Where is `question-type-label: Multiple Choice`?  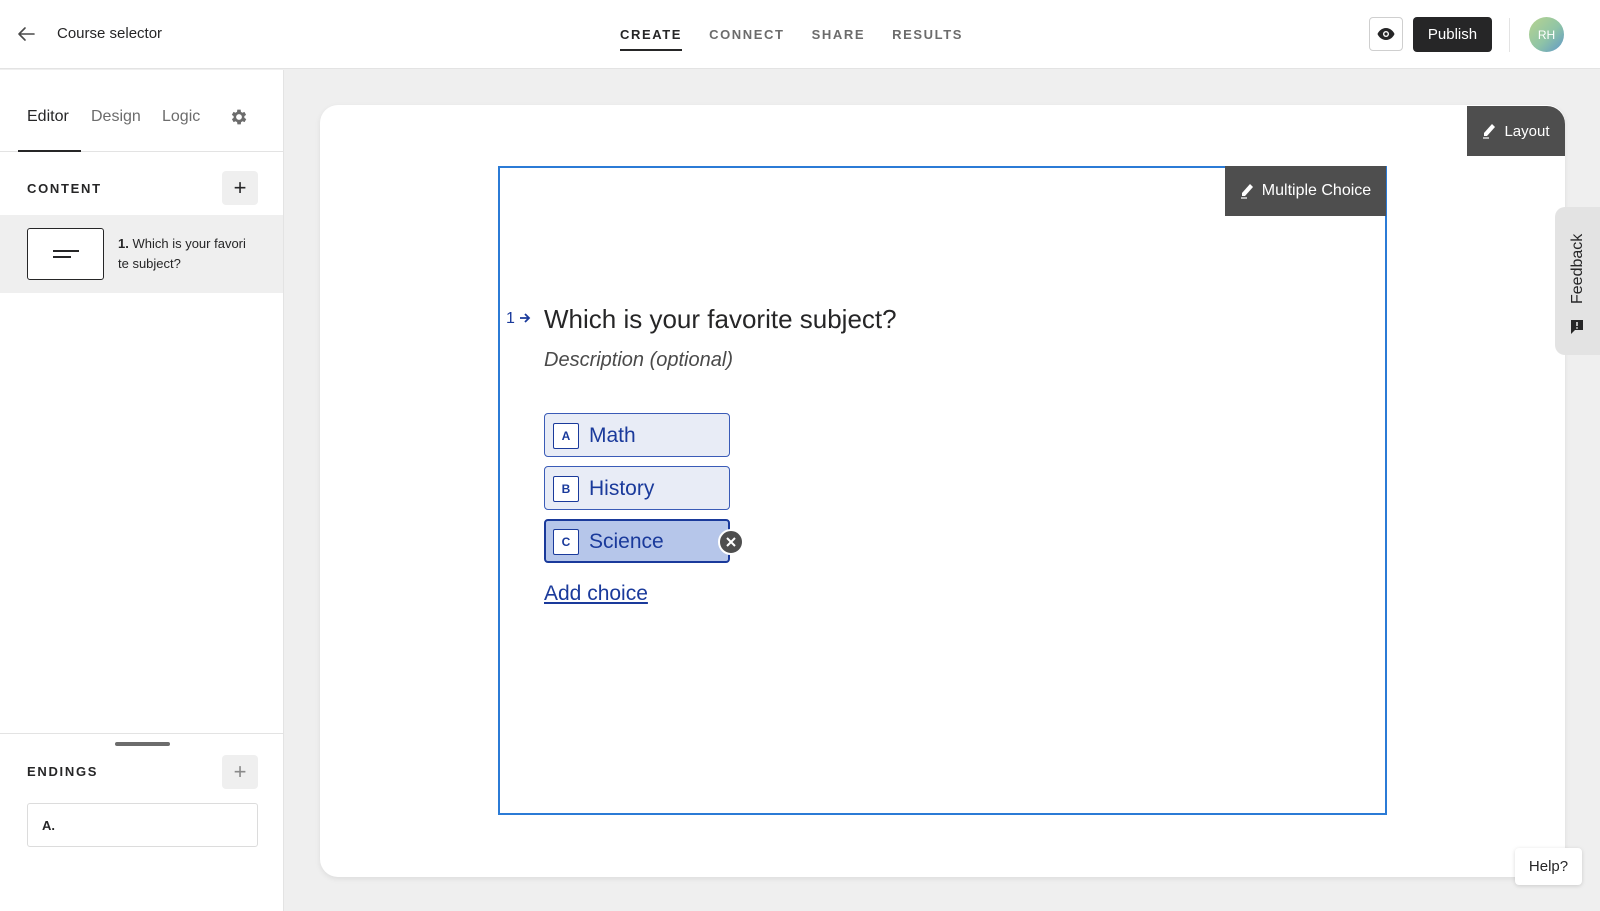 question-type-label: Multiple Choice is located at coordinates (1316, 190).